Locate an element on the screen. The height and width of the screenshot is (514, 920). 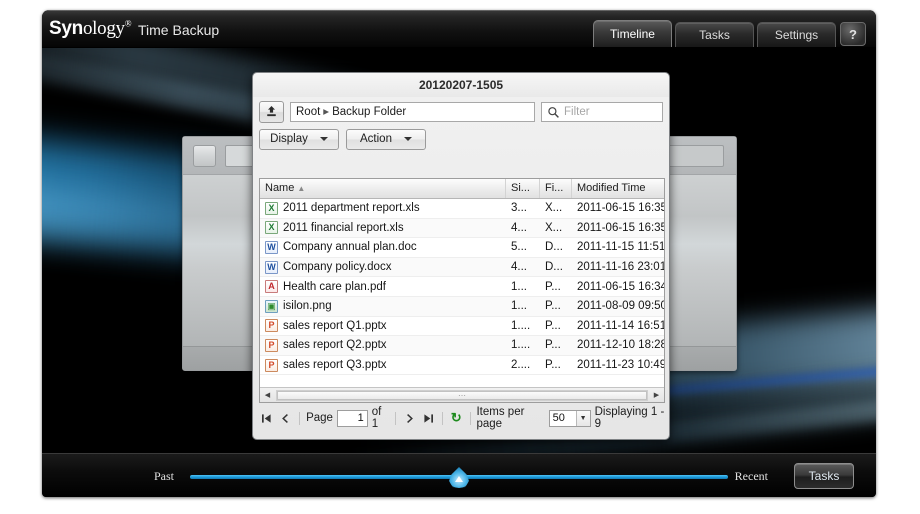
scroll-left-icon: ◀ is located at coordinates (267, 395).